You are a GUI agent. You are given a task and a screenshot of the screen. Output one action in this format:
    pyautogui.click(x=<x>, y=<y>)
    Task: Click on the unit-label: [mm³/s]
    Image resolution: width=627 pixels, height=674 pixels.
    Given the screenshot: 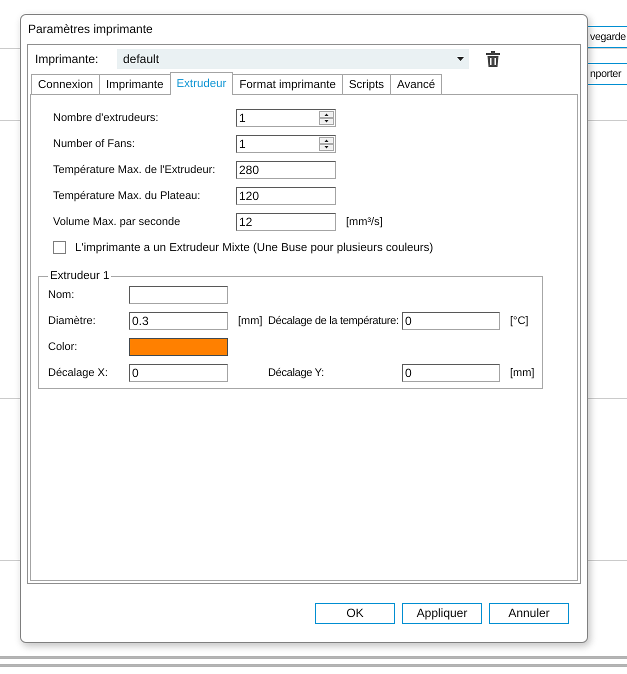 What is the action you would take?
    pyautogui.click(x=364, y=222)
    